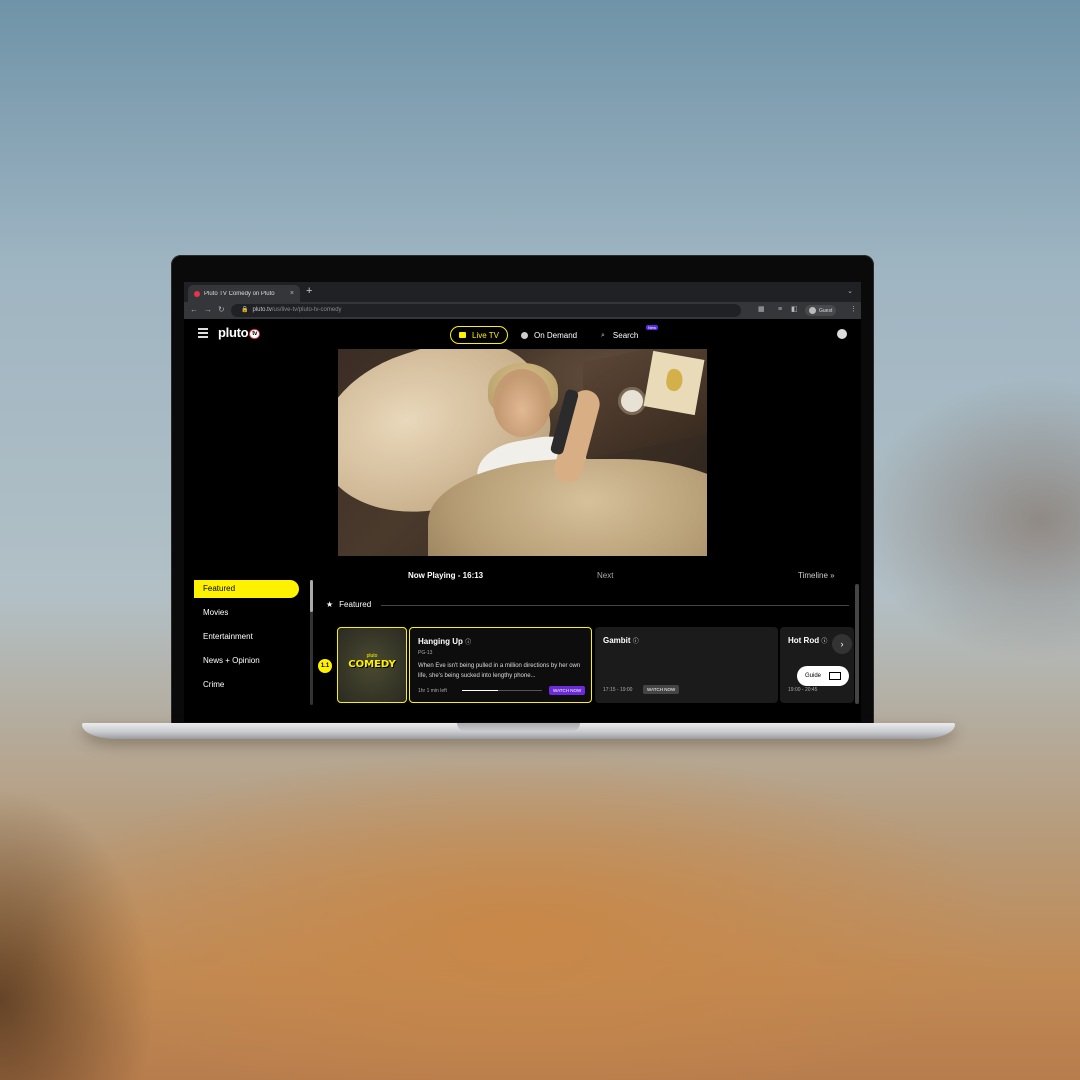  What do you see at coordinates (850, 291) in the screenshot?
I see `tab-search-icon: ⌄` at bounding box center [850, 291].